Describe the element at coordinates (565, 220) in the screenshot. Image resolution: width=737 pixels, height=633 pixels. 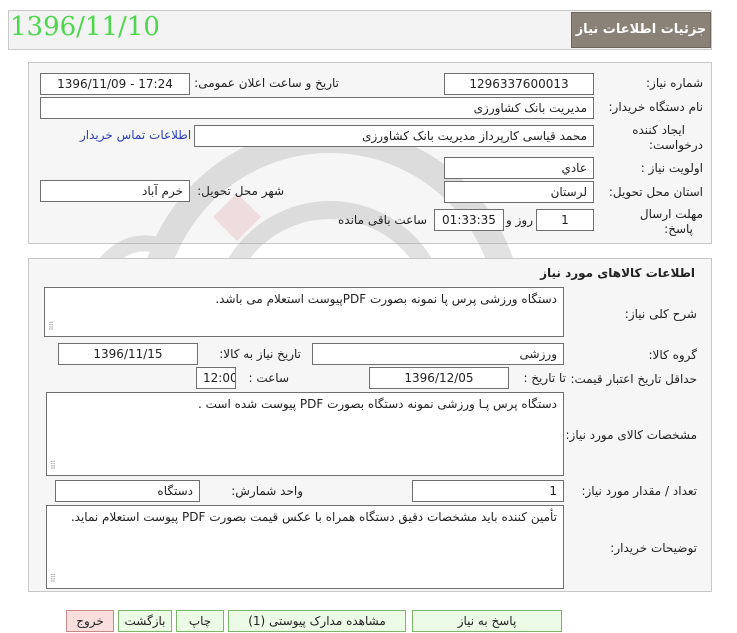
I see `deadline-days-field: 1` at that location.